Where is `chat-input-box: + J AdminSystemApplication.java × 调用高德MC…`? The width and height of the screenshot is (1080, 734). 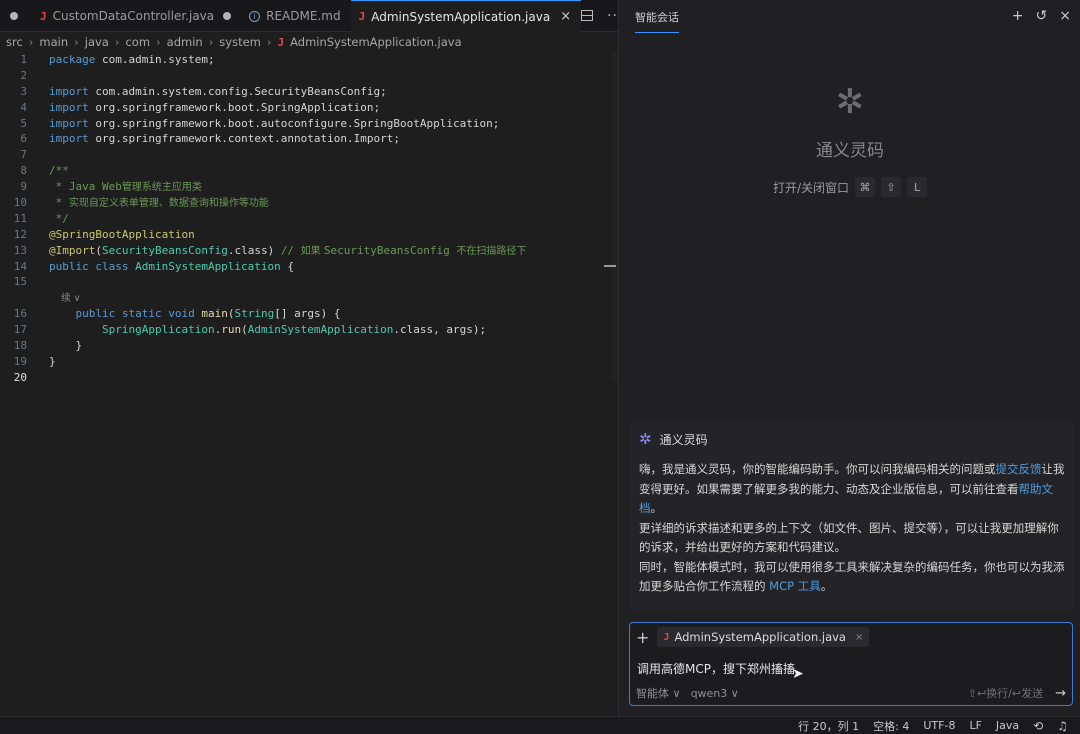
chat-input-box: + J AdminSystemApplication.java × 调用高德MC… is located at coordinates (851, 664).